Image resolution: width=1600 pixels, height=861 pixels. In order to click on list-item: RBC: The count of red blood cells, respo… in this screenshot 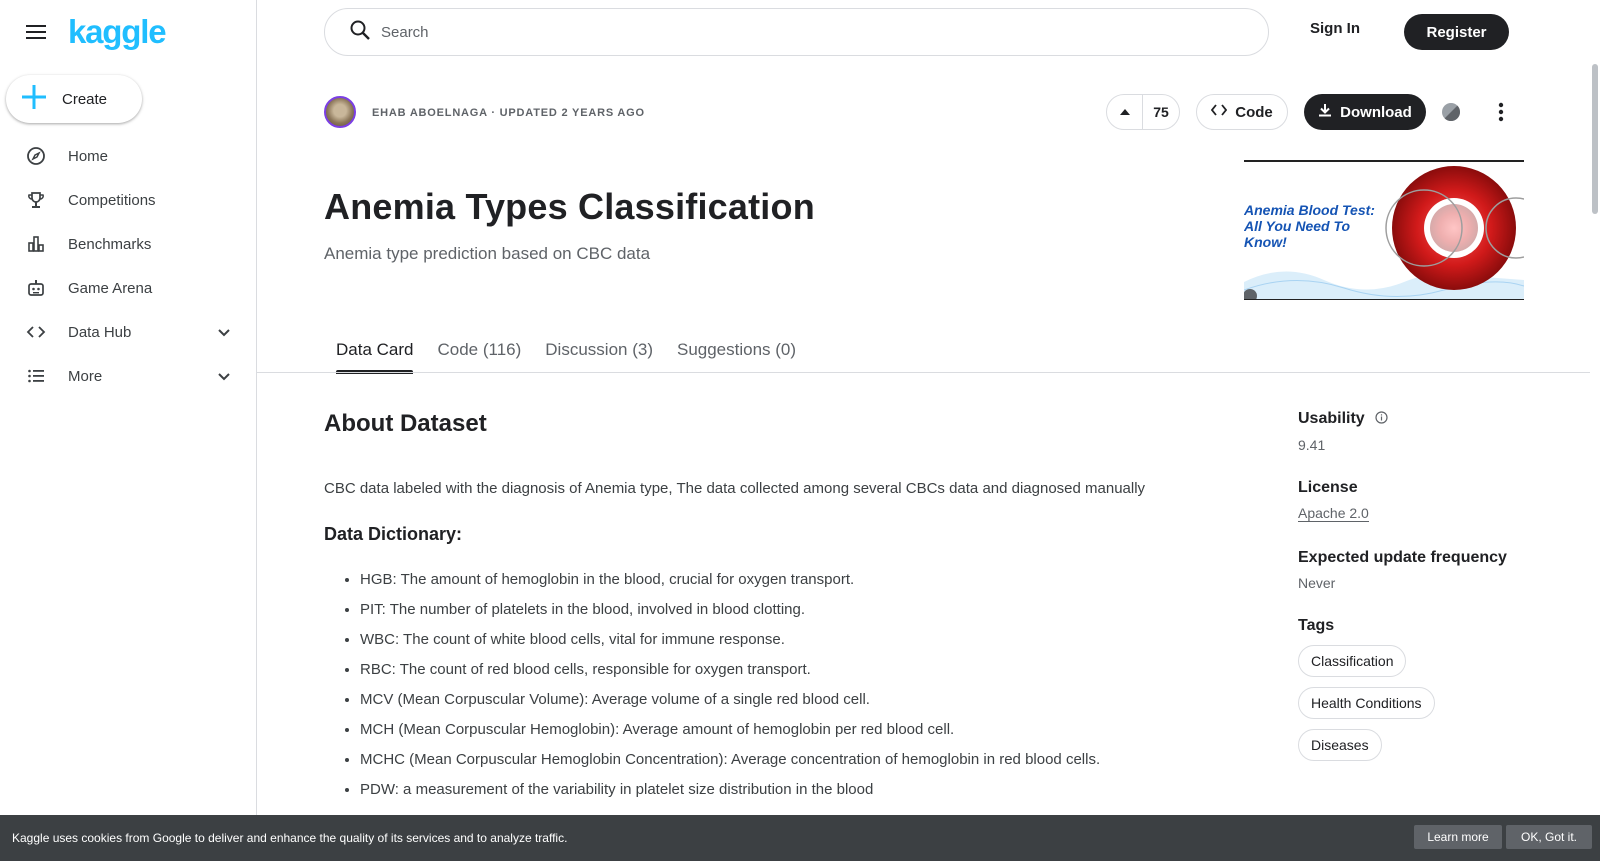, I will do `click(730, 675)`.